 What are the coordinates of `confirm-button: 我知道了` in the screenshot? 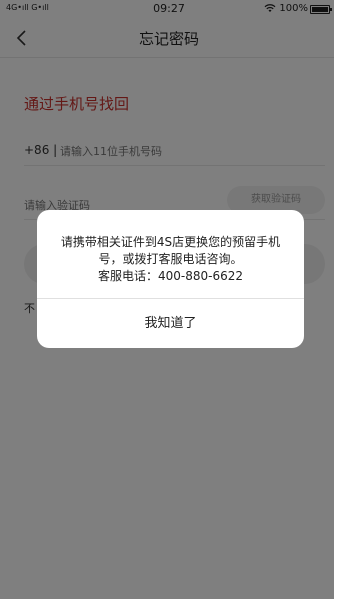 It's located at (170, 323).